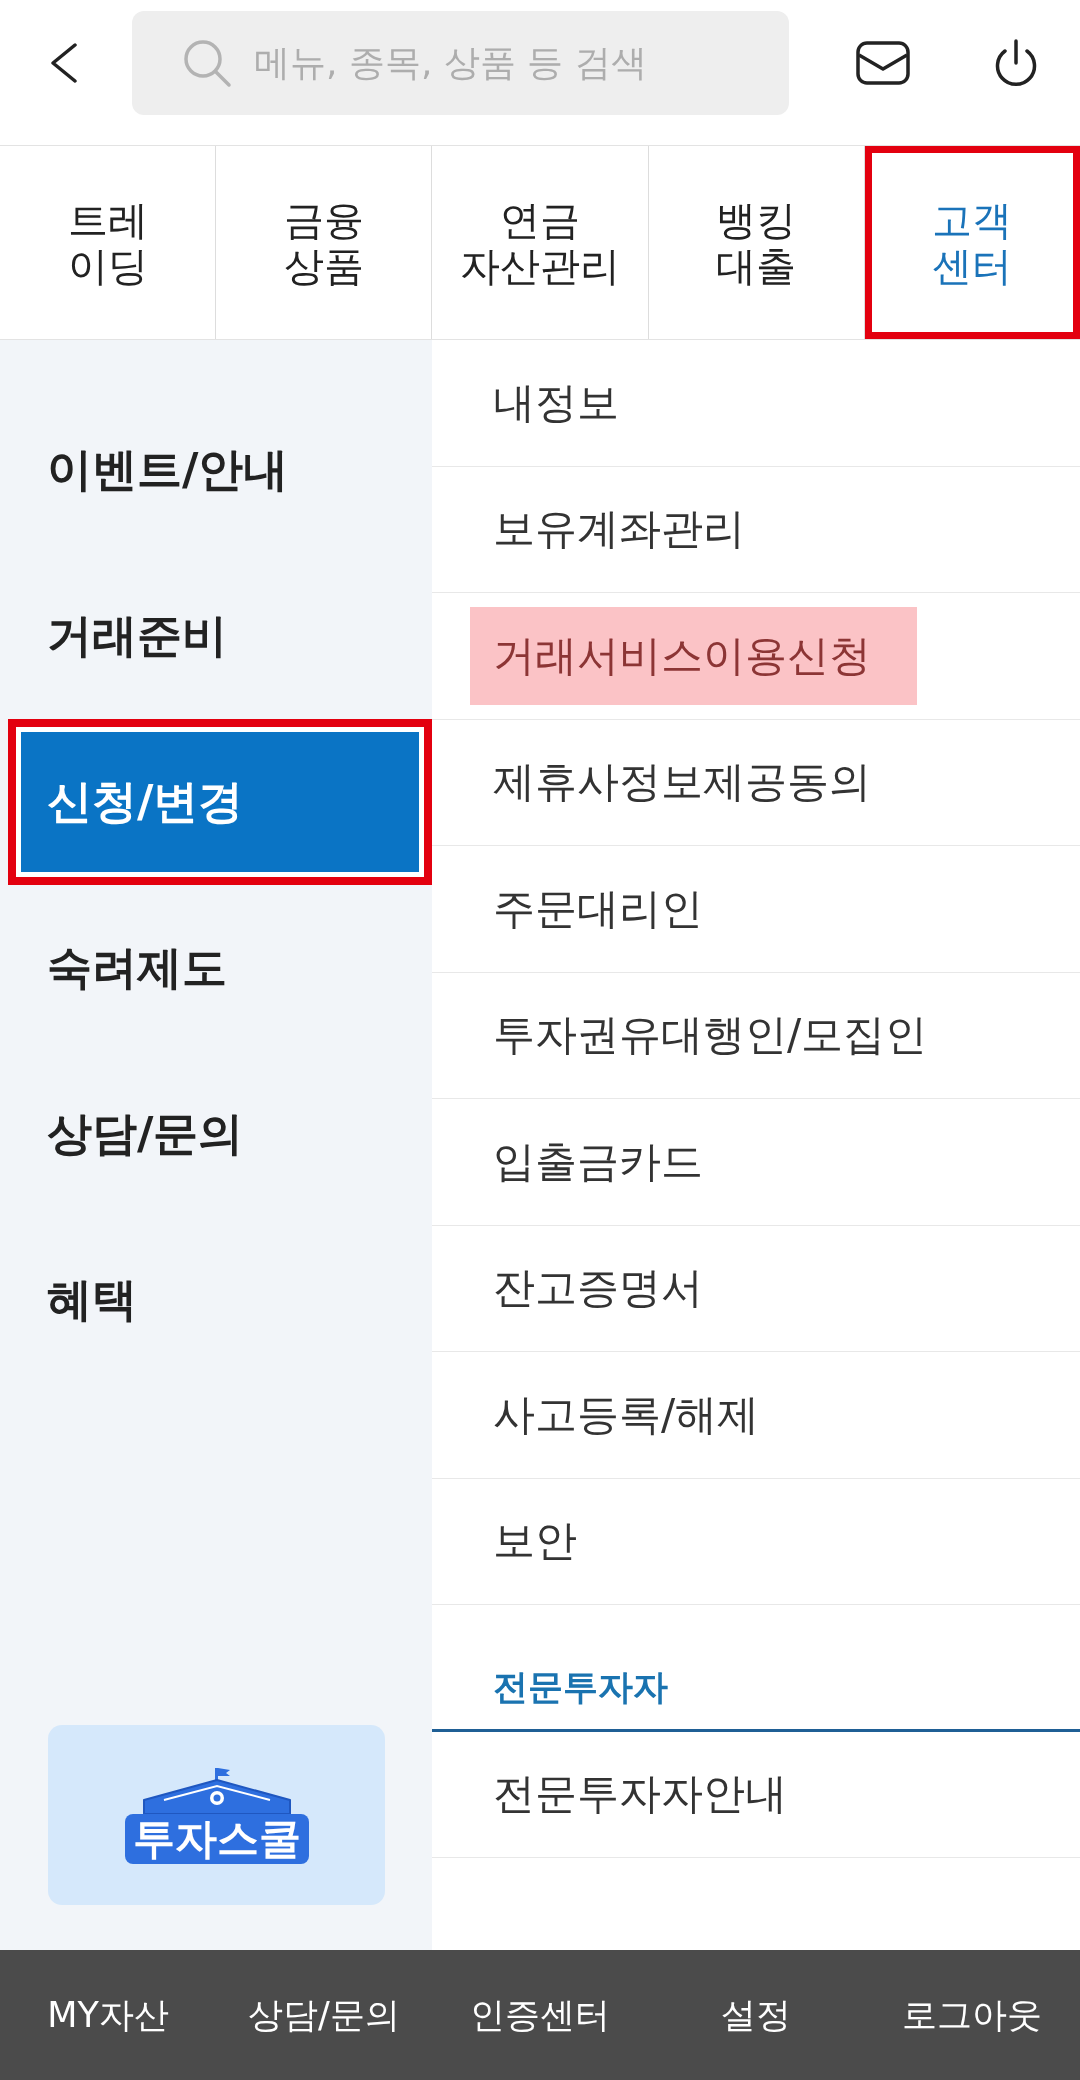  Describe the element at coordinates (756, 2015) in the screenshot. I see `bottom-nav-link: 설정` at that location.